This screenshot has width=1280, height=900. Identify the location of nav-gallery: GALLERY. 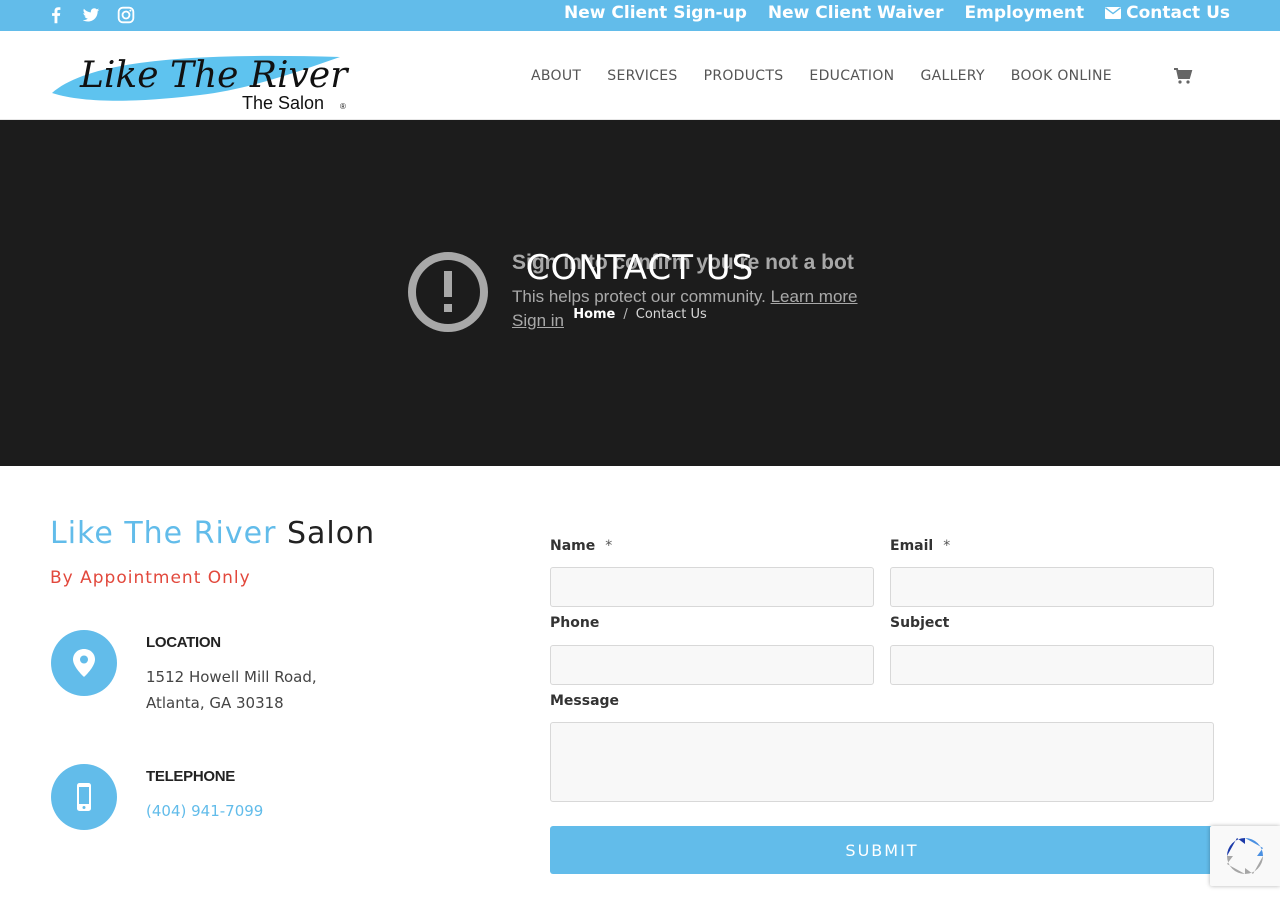
(952, 76).